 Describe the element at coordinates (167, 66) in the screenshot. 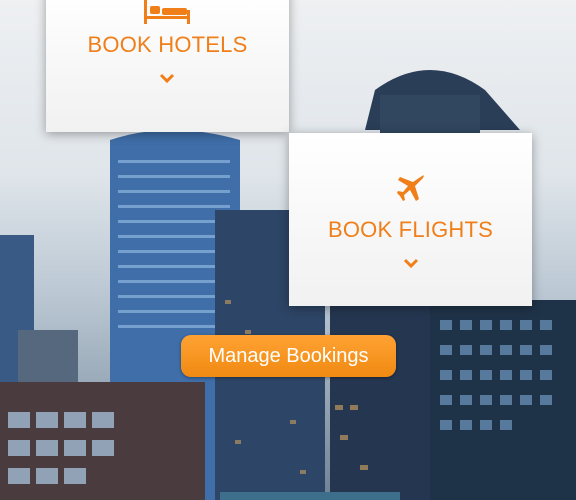

I see `book-hotels-card: BOOK HOTELS` at that location.